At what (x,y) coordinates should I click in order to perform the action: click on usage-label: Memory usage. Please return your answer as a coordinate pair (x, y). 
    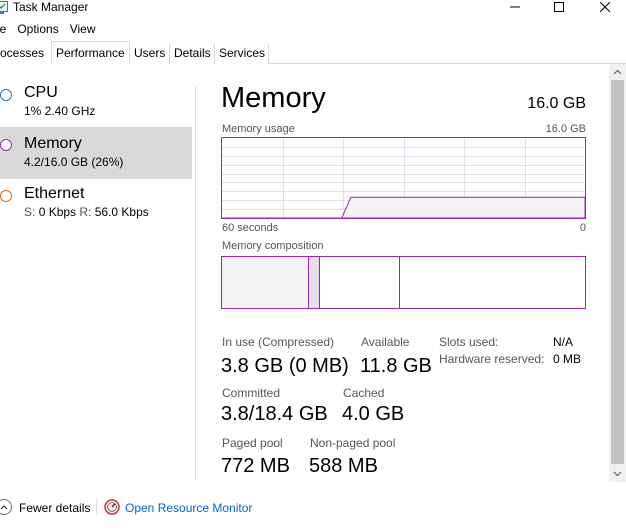
    Looking at the image, I should click on (258, 129).